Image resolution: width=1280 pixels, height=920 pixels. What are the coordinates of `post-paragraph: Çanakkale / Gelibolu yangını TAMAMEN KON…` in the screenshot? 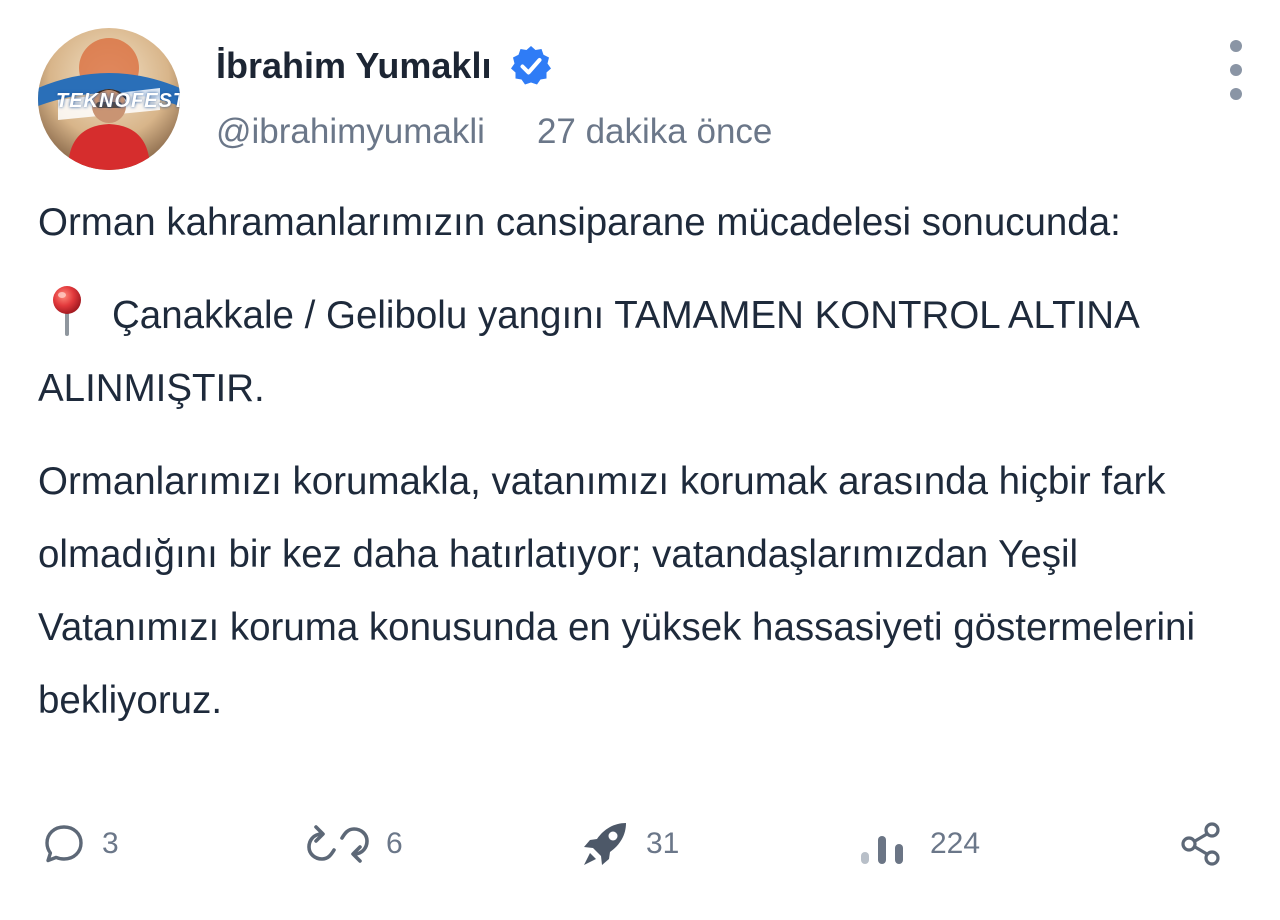 It's located at (638, 352).